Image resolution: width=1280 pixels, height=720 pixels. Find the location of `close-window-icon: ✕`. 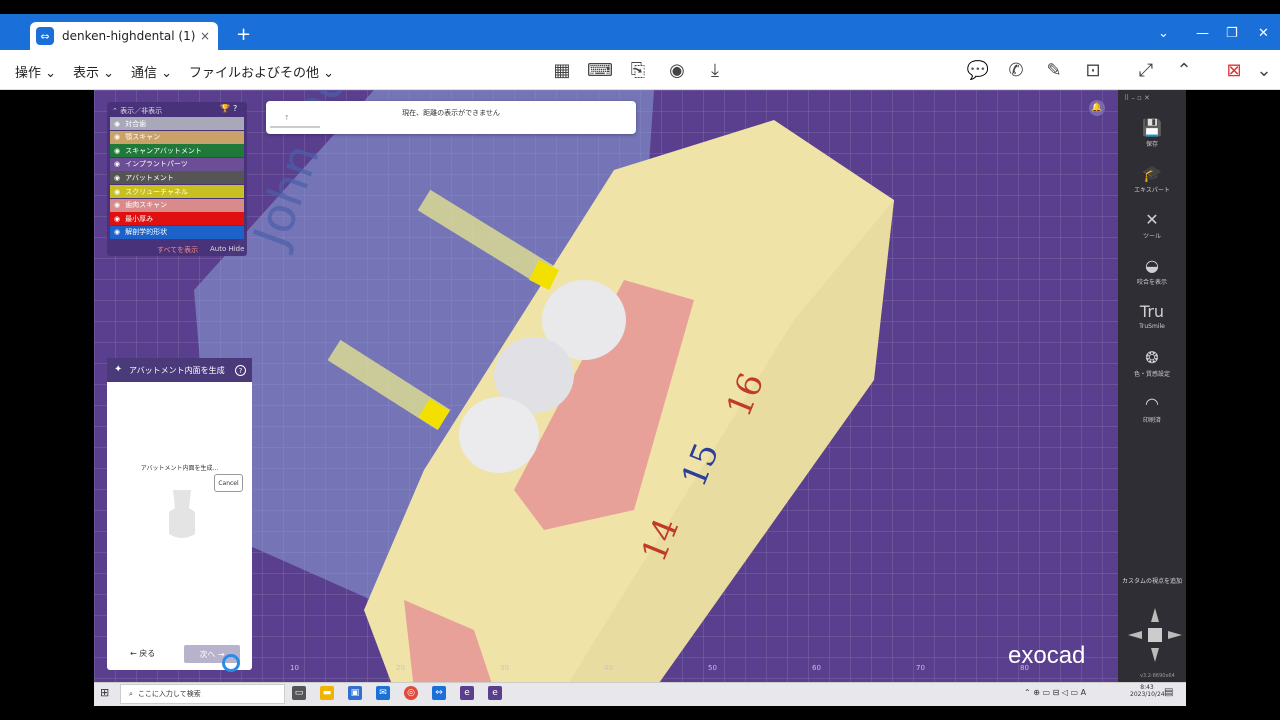

close-window-icon: ✕ is located at coordinates (1263, 33).